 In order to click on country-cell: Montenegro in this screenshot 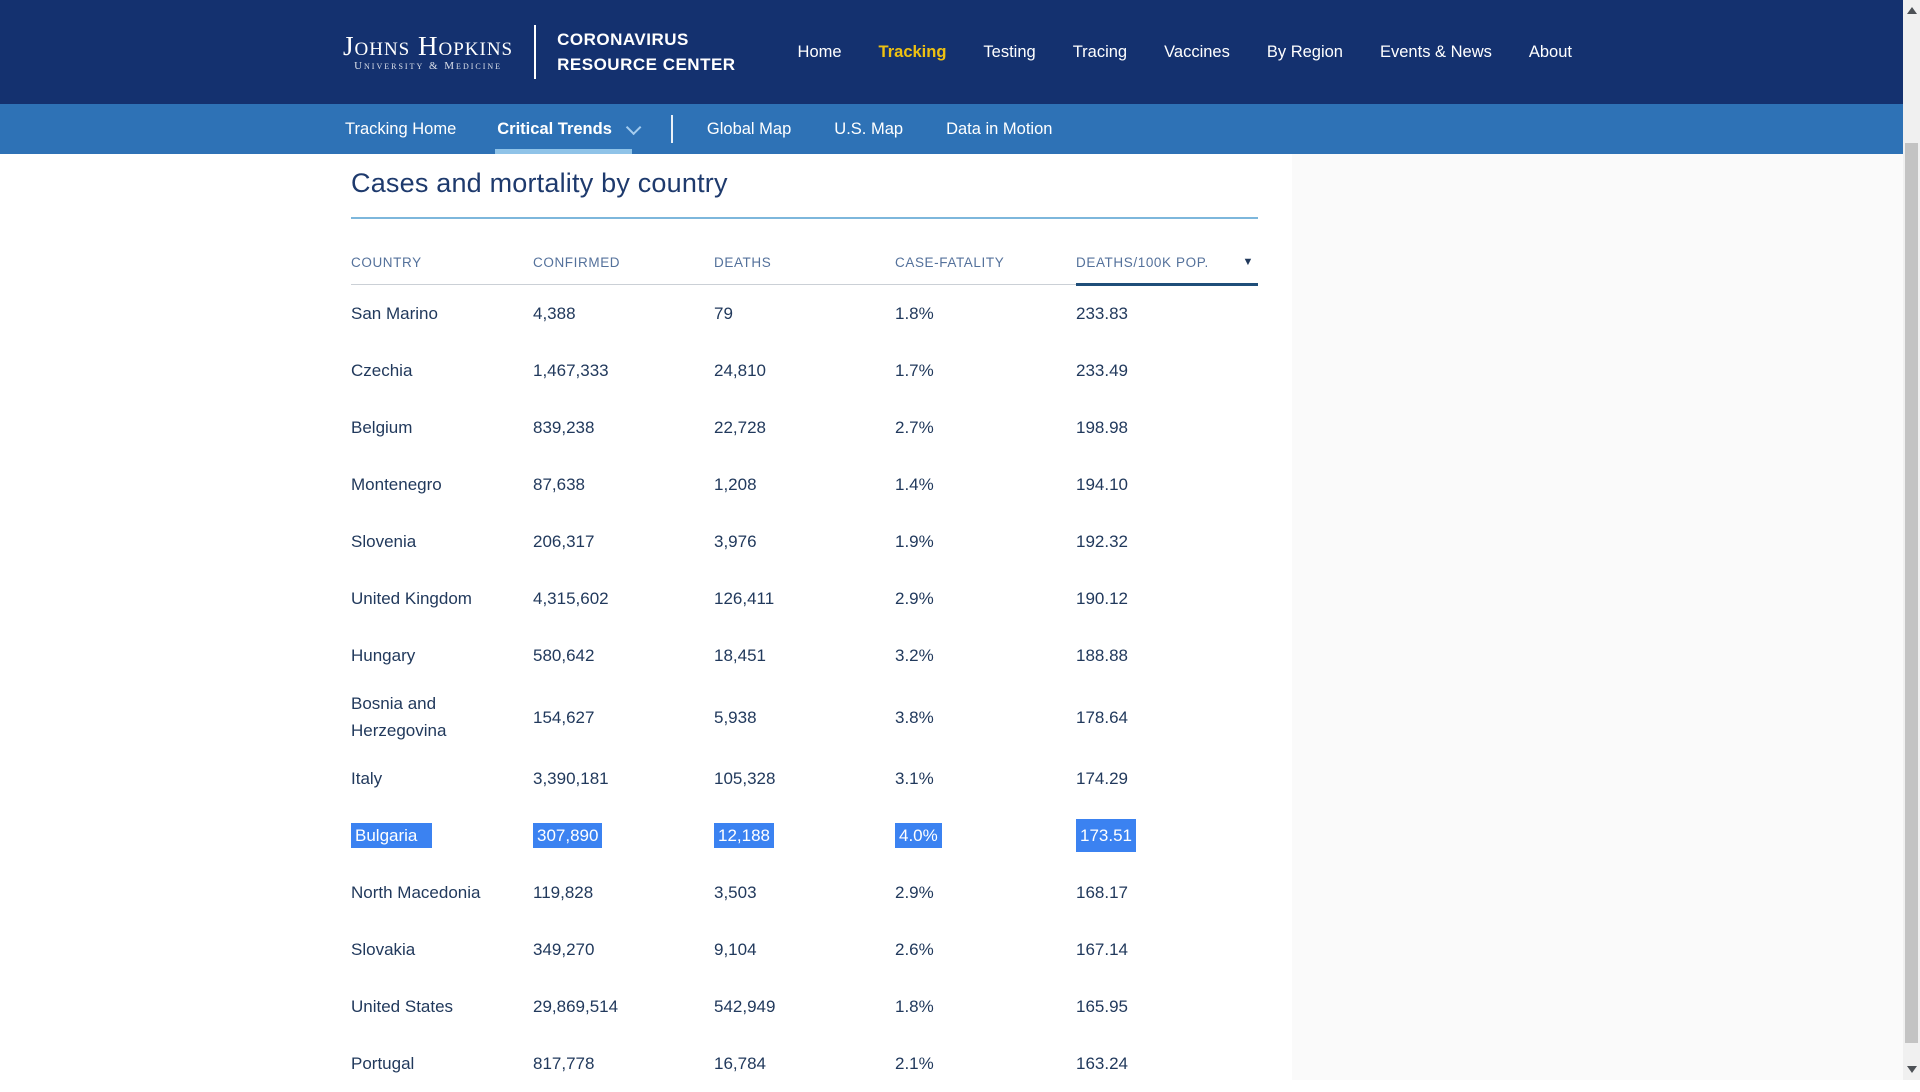, I will do `click(442, 484)`.